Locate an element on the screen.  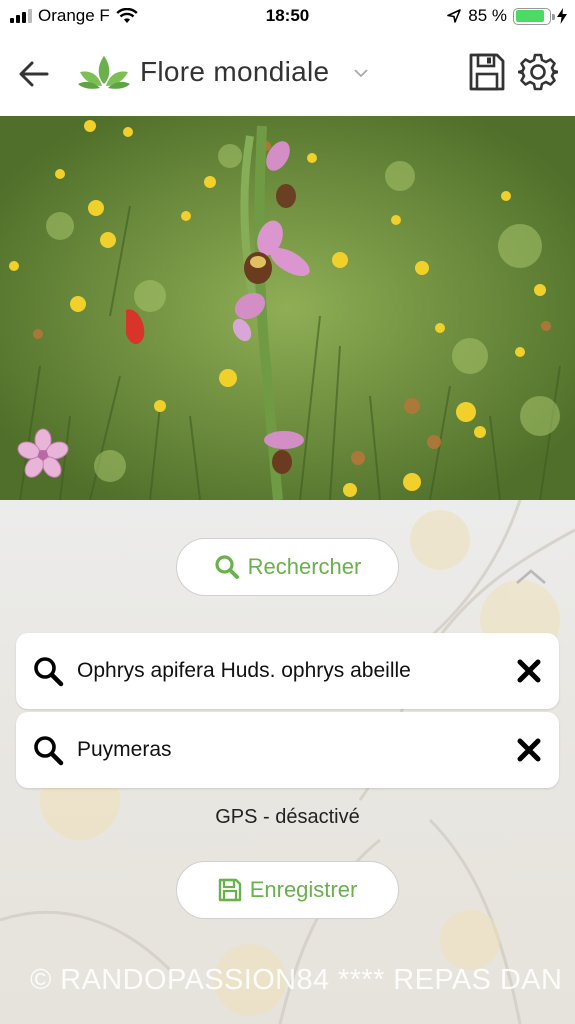
search-button: Rechercher is located at coordinates (287, 567).